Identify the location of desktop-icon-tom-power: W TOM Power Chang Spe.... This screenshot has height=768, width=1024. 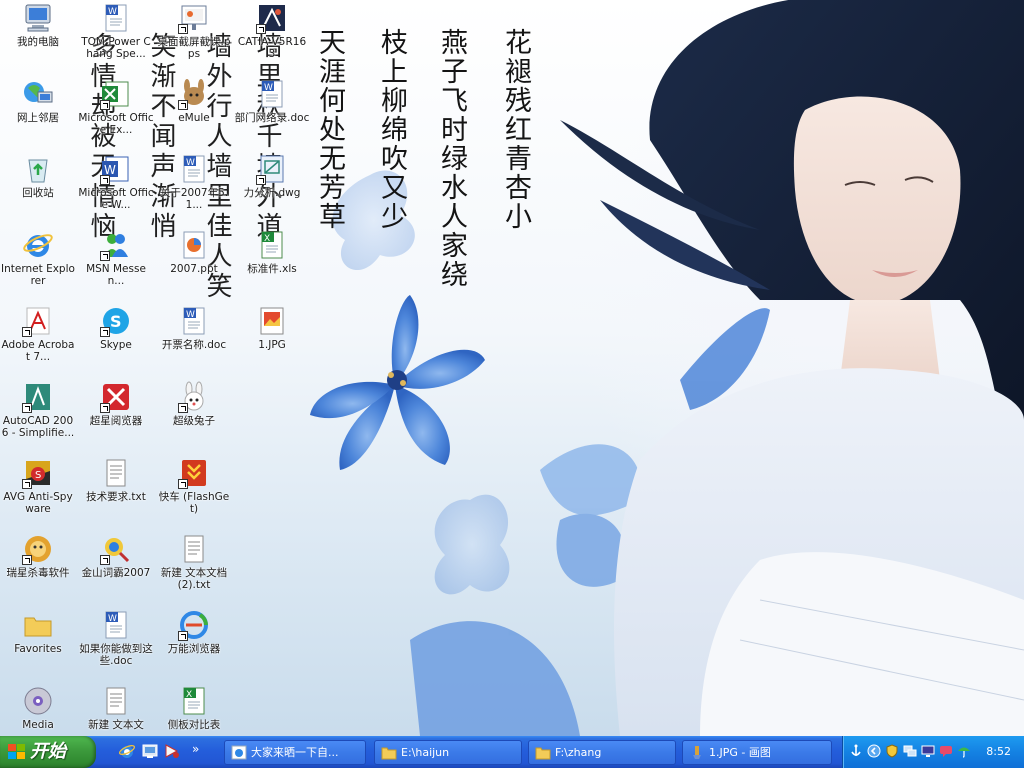
(116, 31).